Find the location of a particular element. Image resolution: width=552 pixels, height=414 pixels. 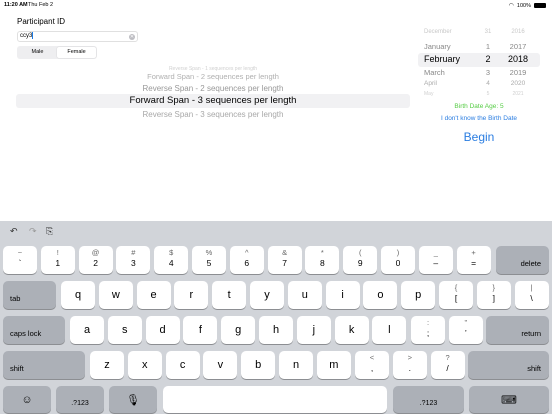

key-6: ^ 6 is located at coordinates (246, 260).